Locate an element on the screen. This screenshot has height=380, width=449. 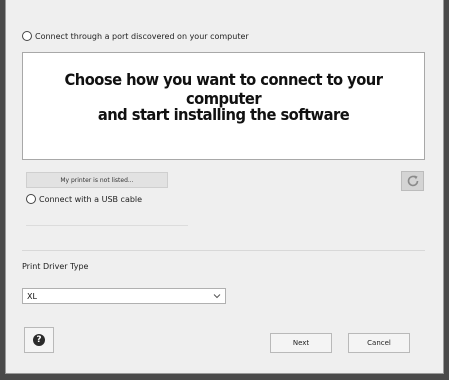
usb-radio is located at coordinates (31, 199).